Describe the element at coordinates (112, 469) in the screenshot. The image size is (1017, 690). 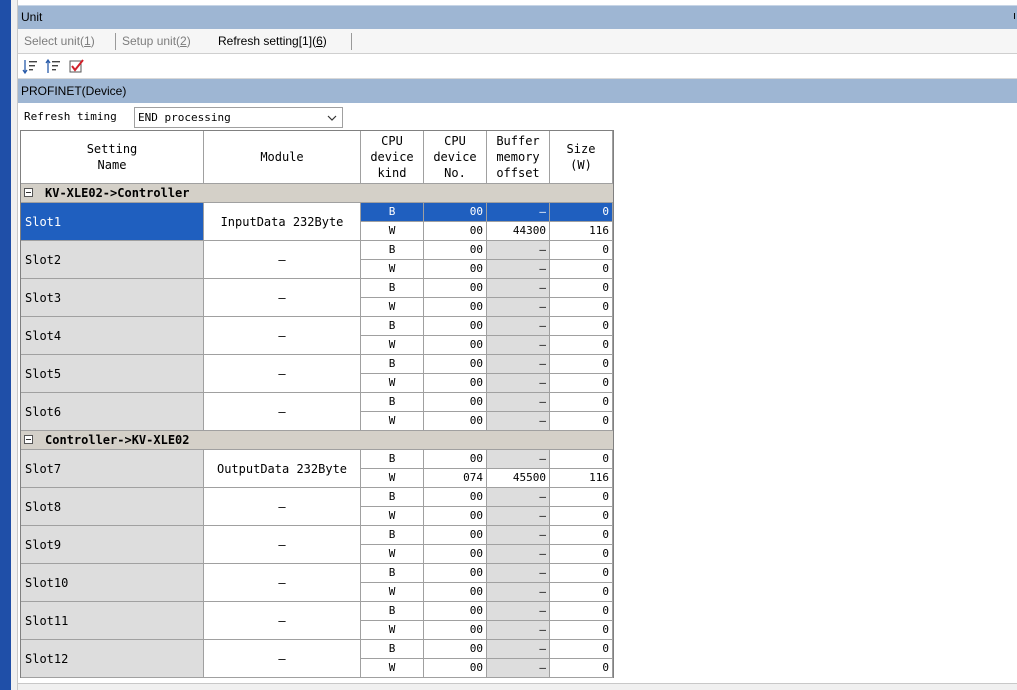
I see `slot-name-cell: Slot7` at that location.